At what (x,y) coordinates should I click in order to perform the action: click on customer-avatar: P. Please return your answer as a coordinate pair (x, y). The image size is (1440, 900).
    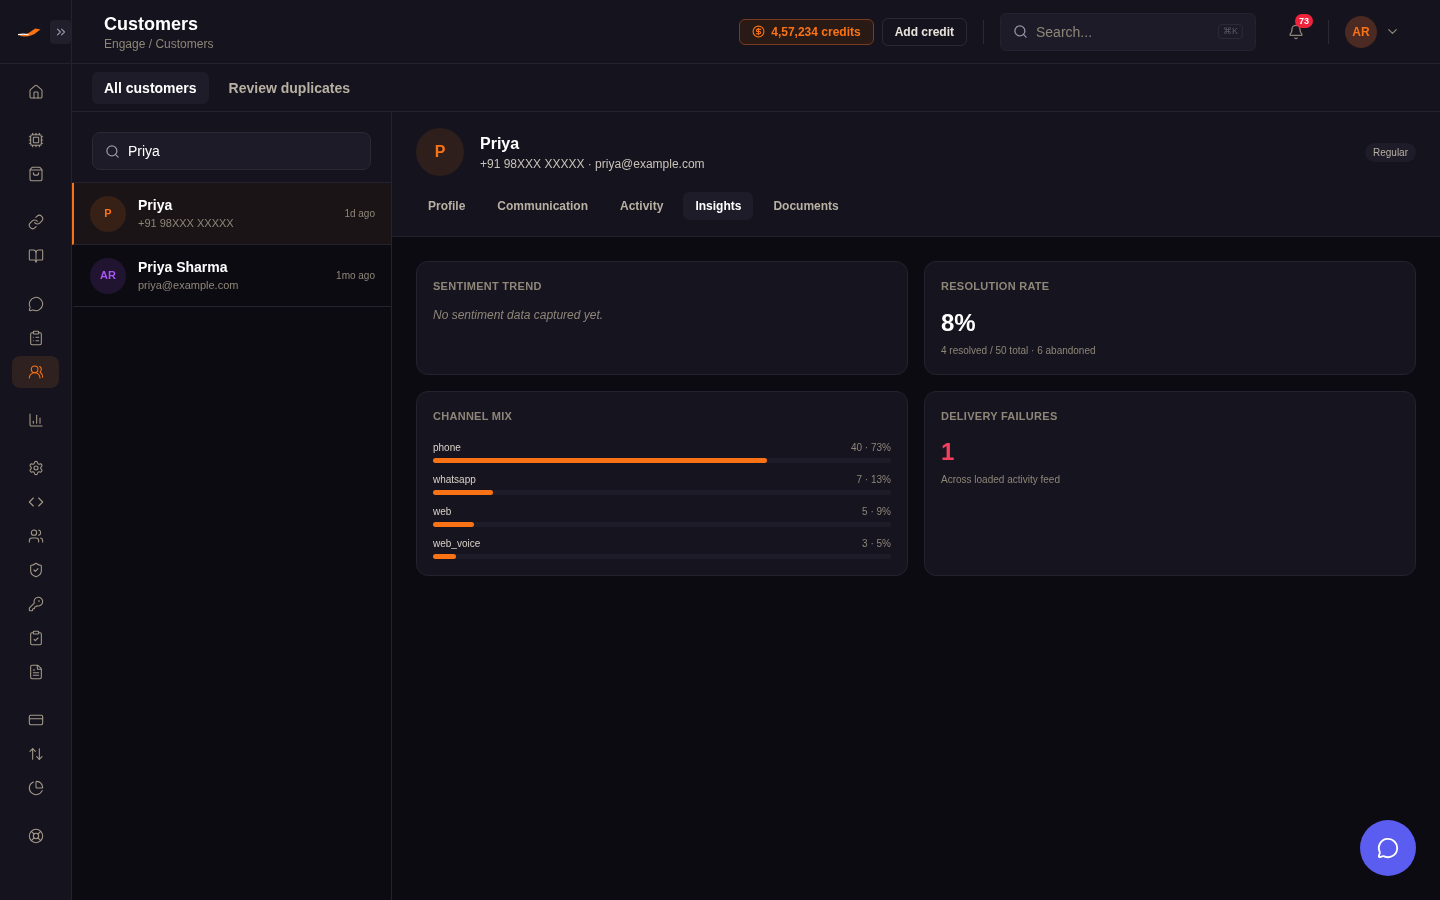
    Looking at the image, I should click on (440, 152).